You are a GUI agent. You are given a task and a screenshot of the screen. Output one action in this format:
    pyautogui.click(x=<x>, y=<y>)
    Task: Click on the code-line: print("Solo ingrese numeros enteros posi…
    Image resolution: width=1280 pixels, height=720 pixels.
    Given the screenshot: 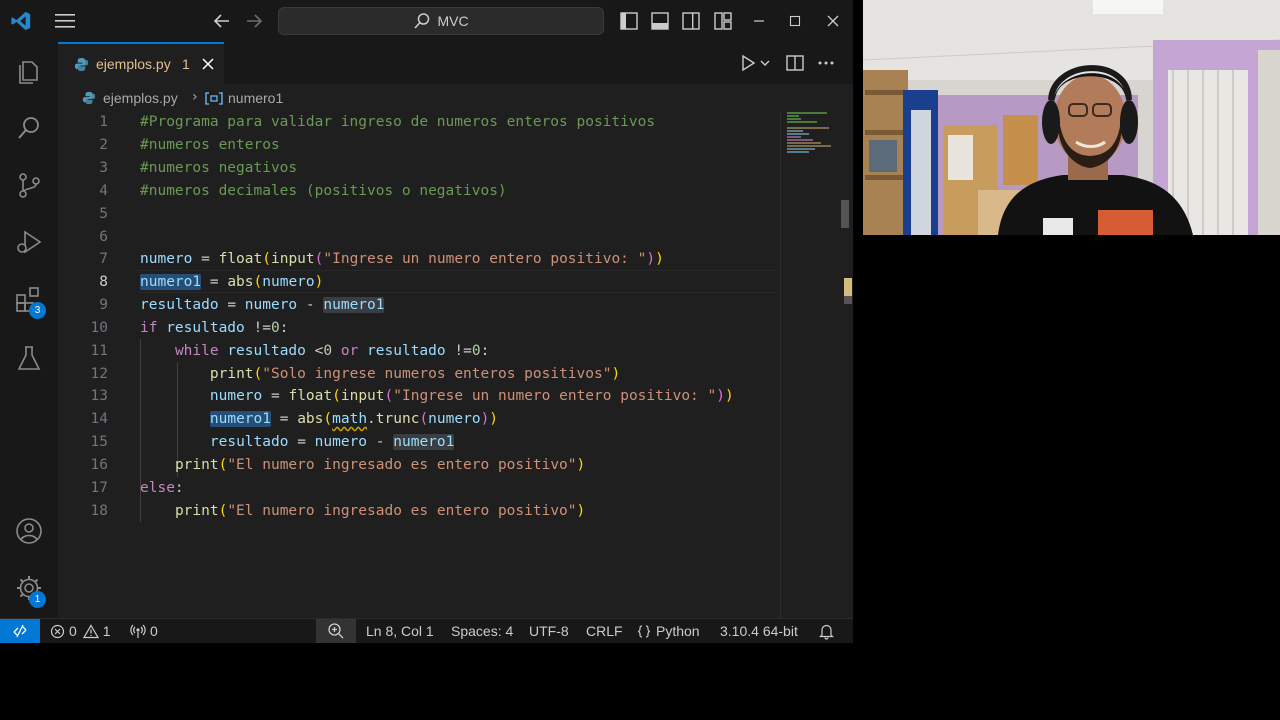 What is the action you would take?
    pyautogui.click(x=380, y=374)
    